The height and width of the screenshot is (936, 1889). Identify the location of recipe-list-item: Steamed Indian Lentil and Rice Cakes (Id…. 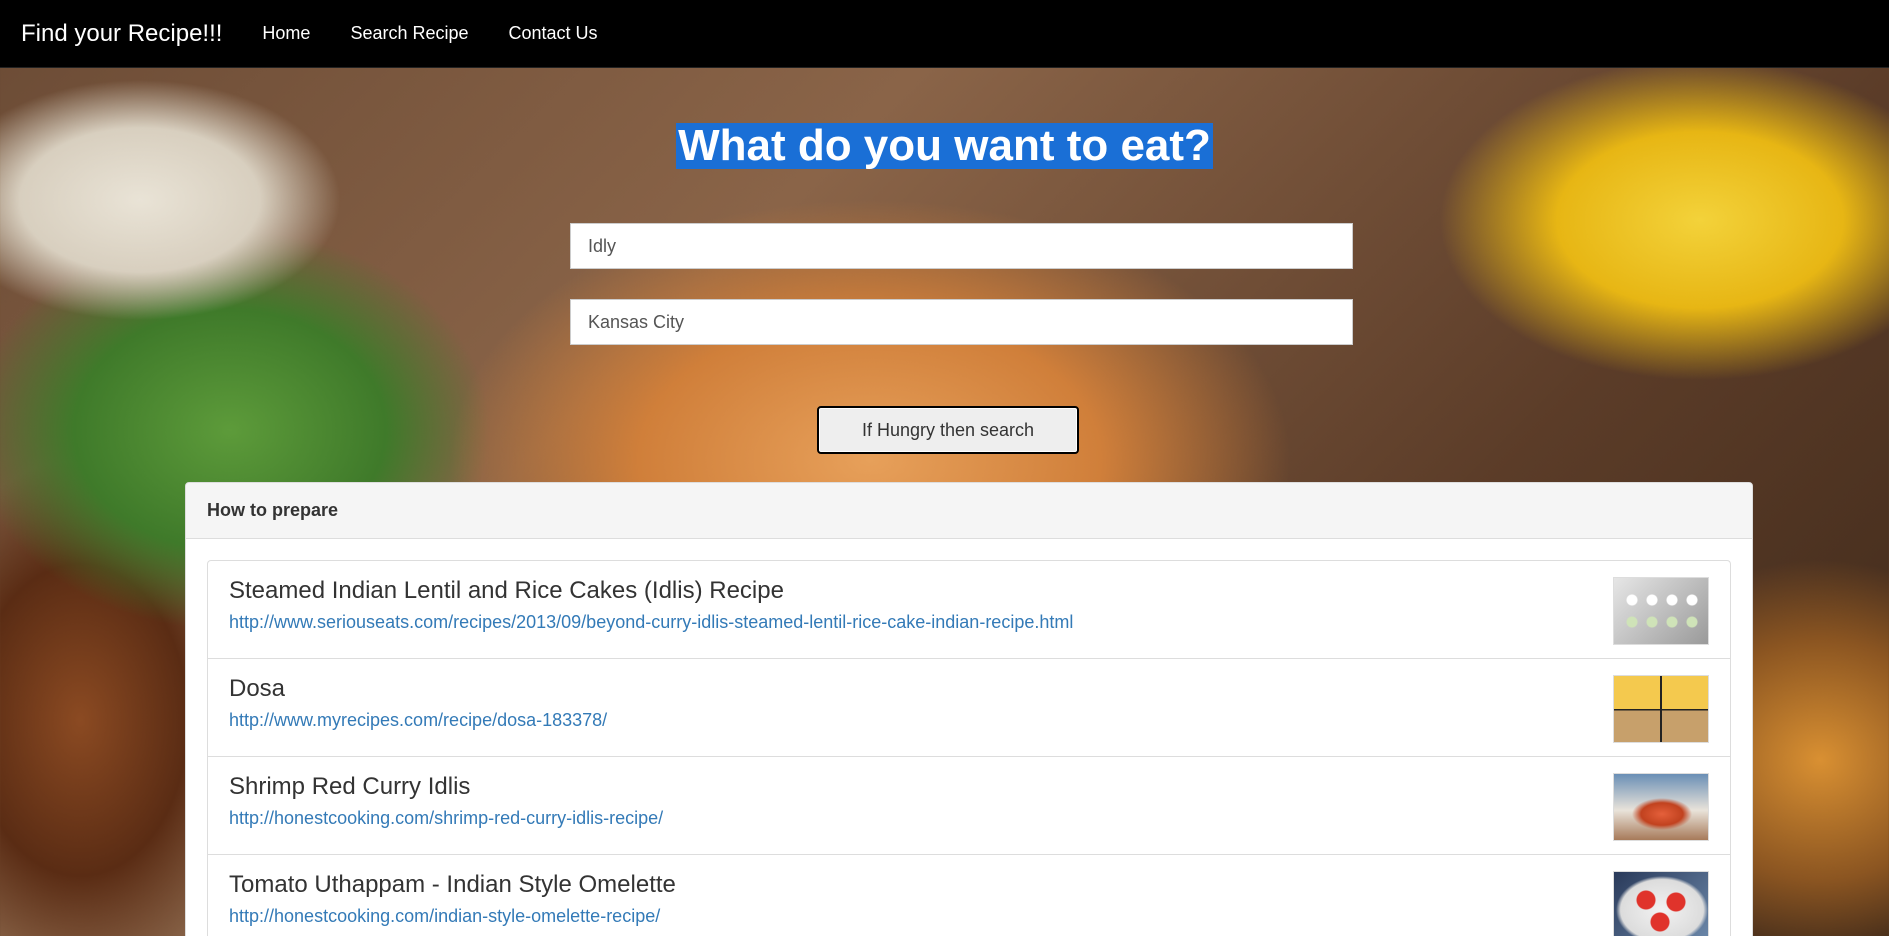
(969, 610).